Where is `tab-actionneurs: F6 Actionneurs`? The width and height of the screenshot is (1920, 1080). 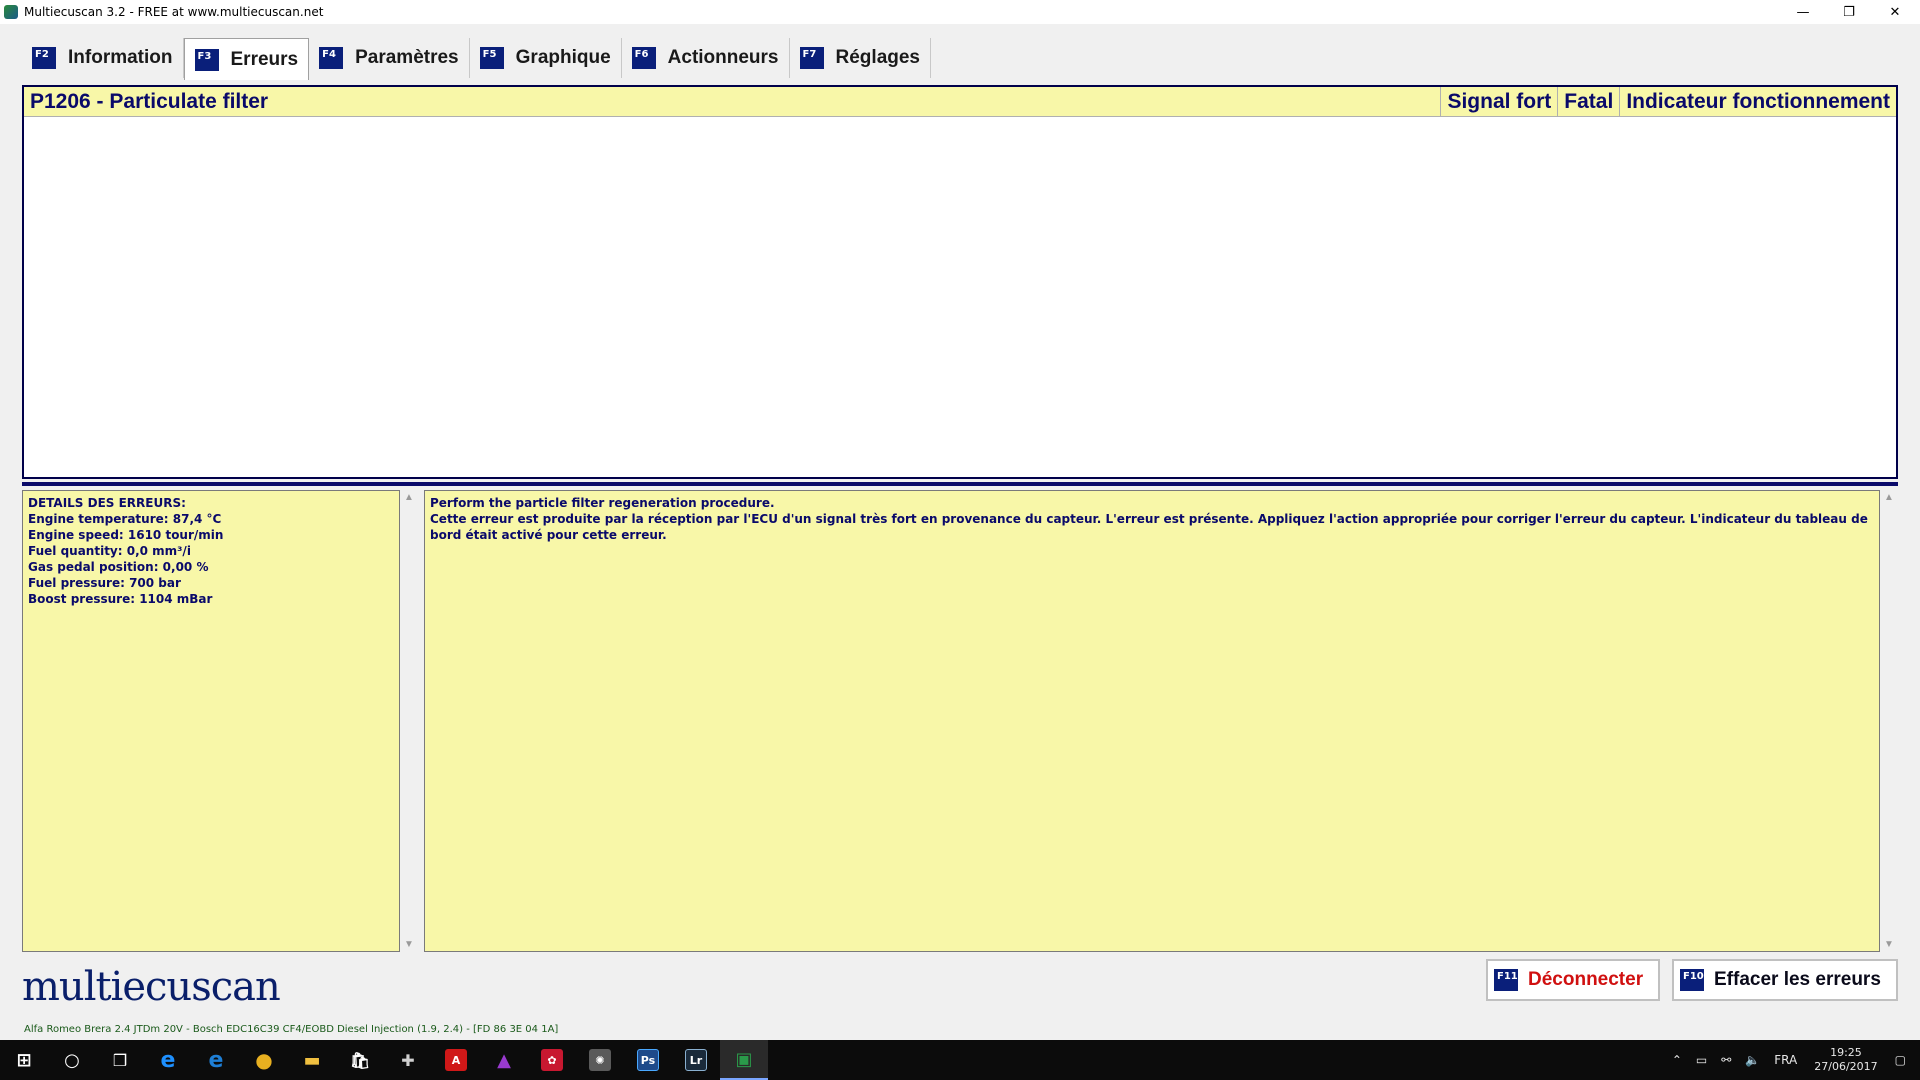
tab-actionneurs: F6 Actionneurs is located at coordinates (706, 58).